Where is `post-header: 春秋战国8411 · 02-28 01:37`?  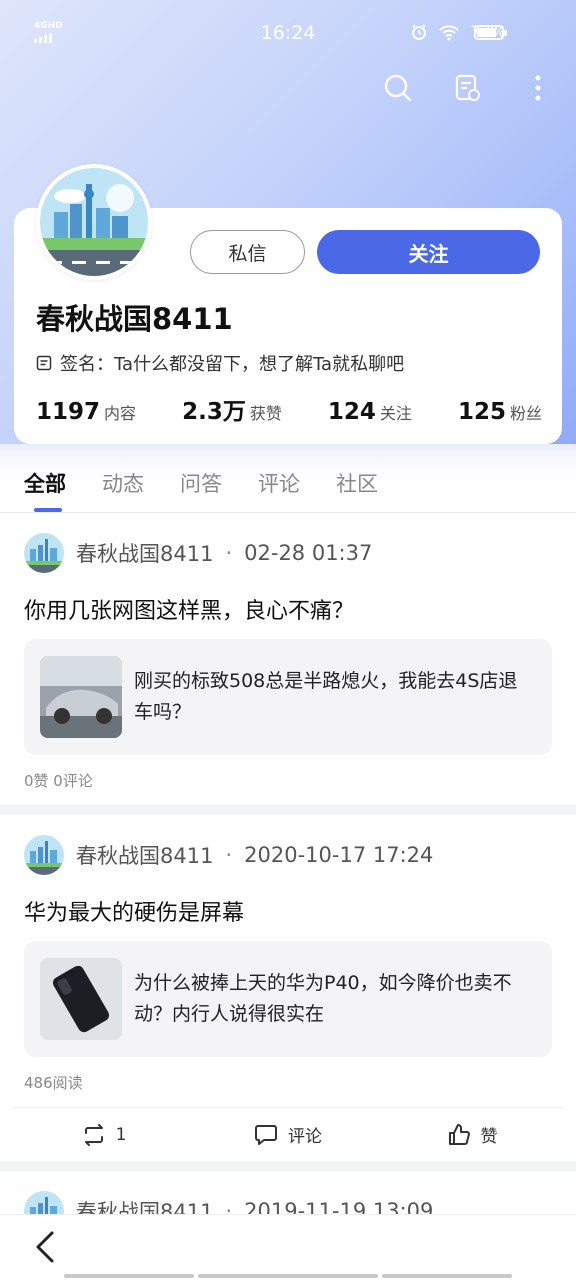
post-header: 春秋战国8411 · 02-28 01:37 is located at coordinates (288, 553).